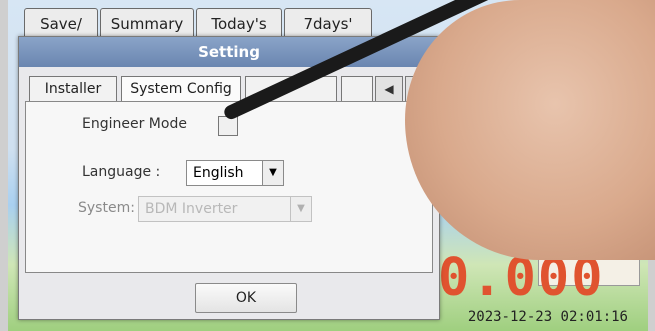 The height and width of the screenshot is (331, 655). What do you see at coordinates (246, 298) in the screenshot?
I see `ok-button: OK` at bounding box center [246, 298].